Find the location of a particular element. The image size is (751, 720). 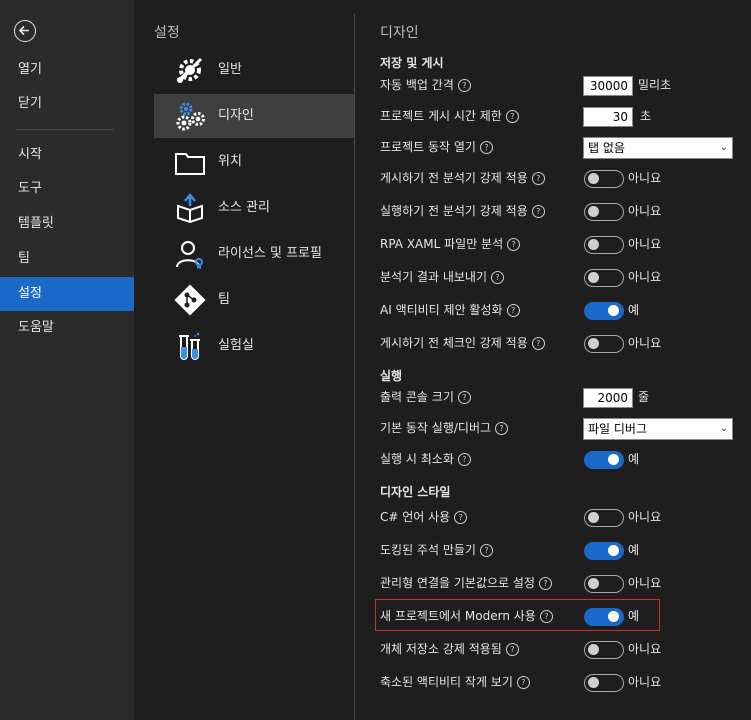

checkin-publish-toggle is located at coordinates (604, 344).